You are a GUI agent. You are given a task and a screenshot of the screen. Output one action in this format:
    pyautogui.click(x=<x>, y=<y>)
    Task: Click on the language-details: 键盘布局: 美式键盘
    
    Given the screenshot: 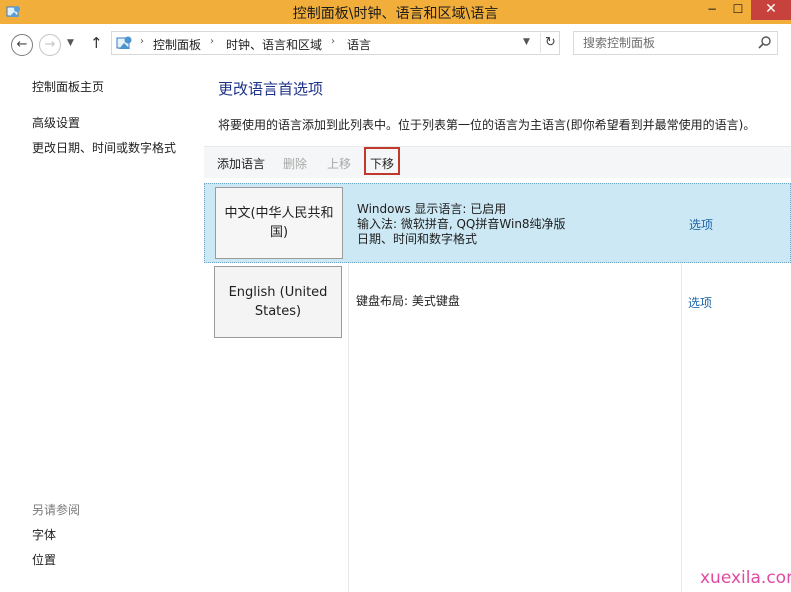 What is the action you would take?
    pyautogui.click(x=408, y=301)
    